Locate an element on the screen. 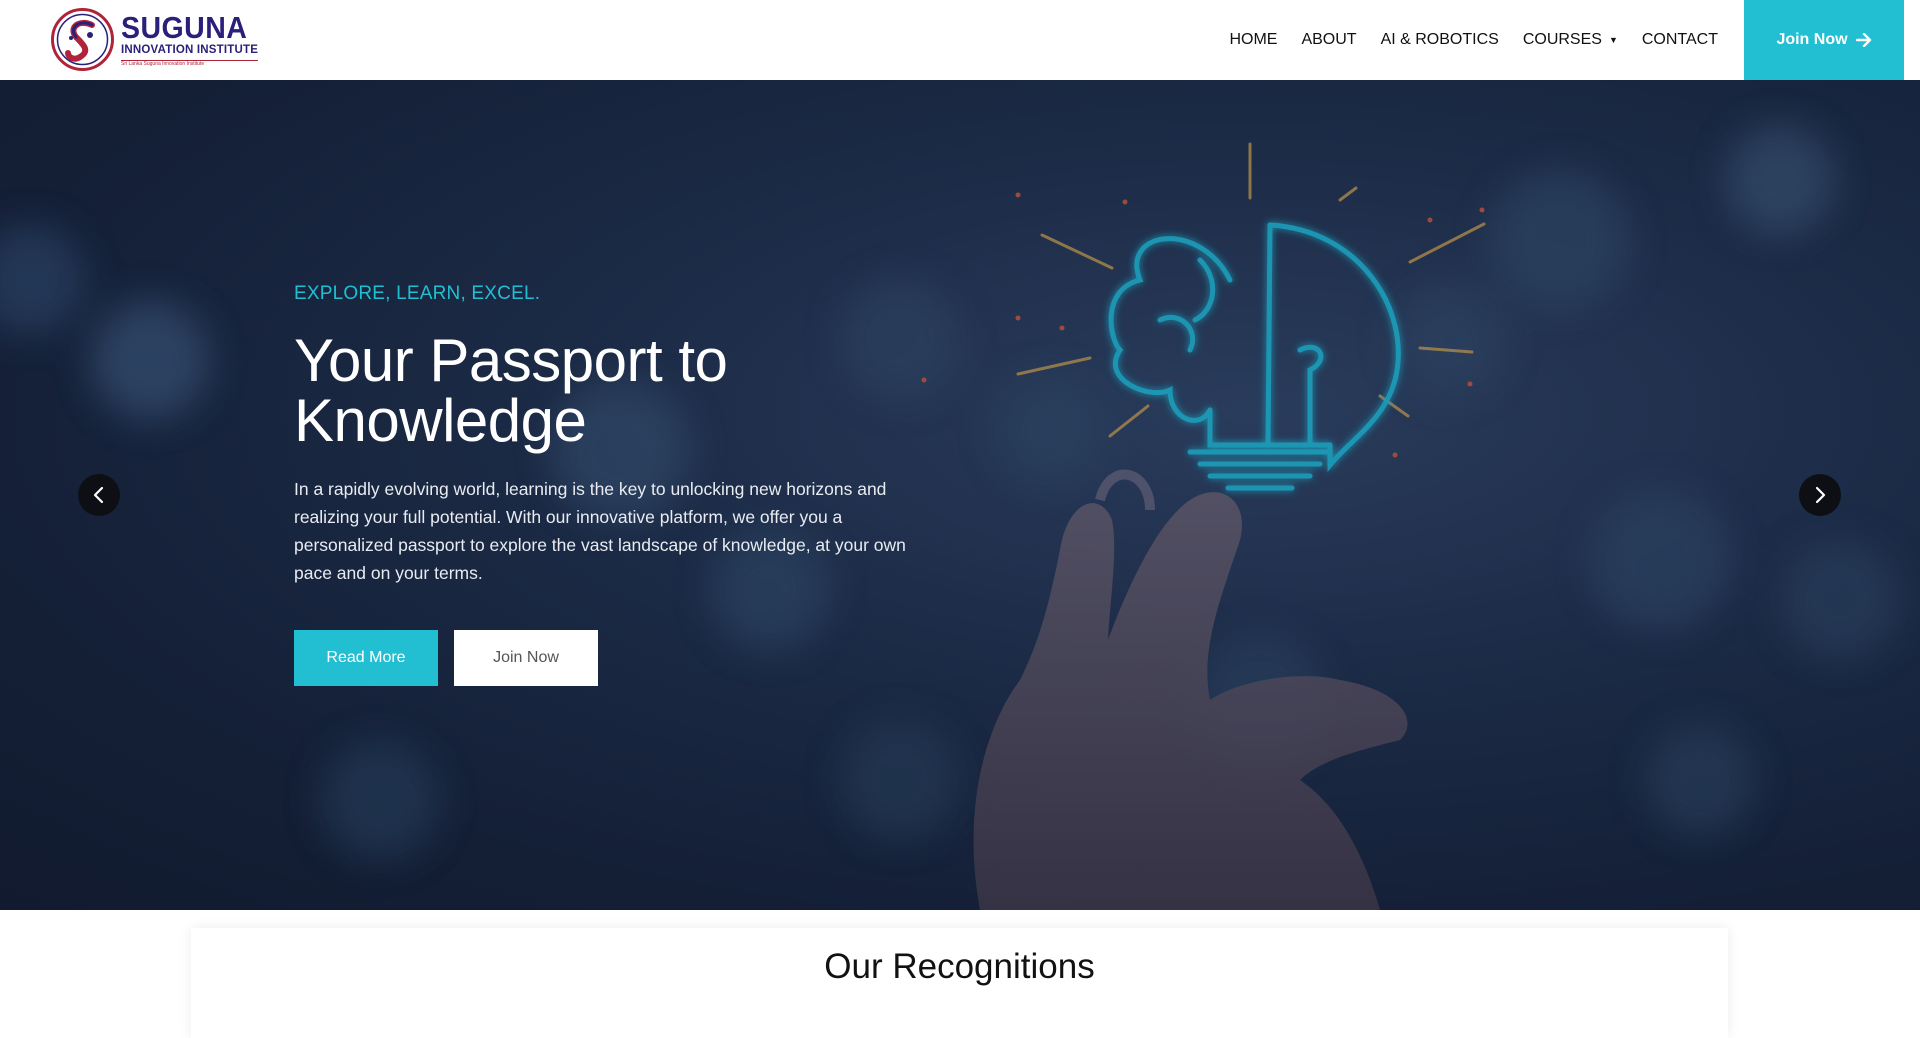 The image size is (1920, 1038). read-more-label: Read More is located at coordinates (366, 657).